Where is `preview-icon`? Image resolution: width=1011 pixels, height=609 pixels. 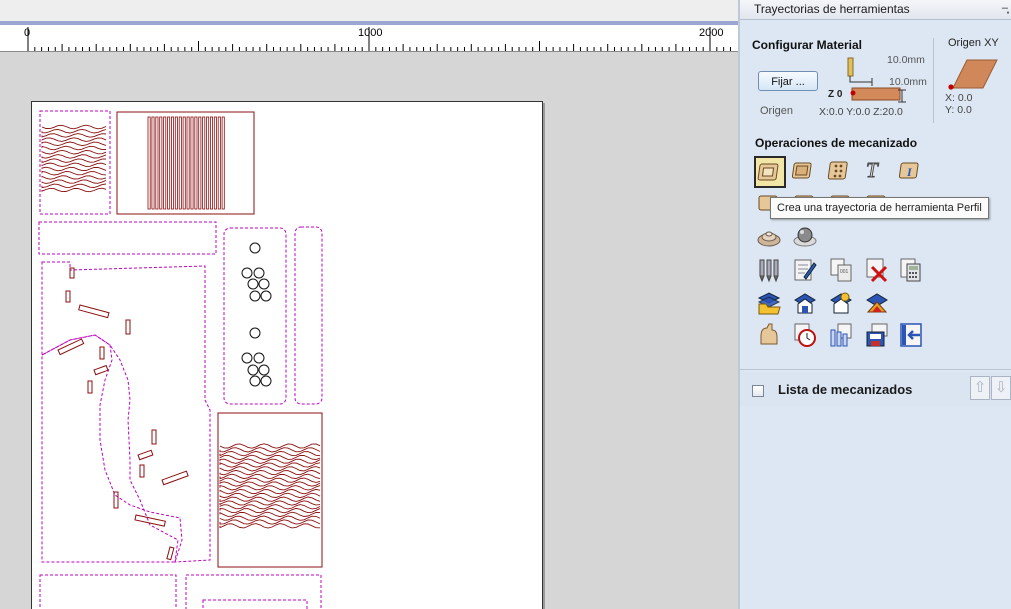
preview-icon is located at coordinates (841, 335).